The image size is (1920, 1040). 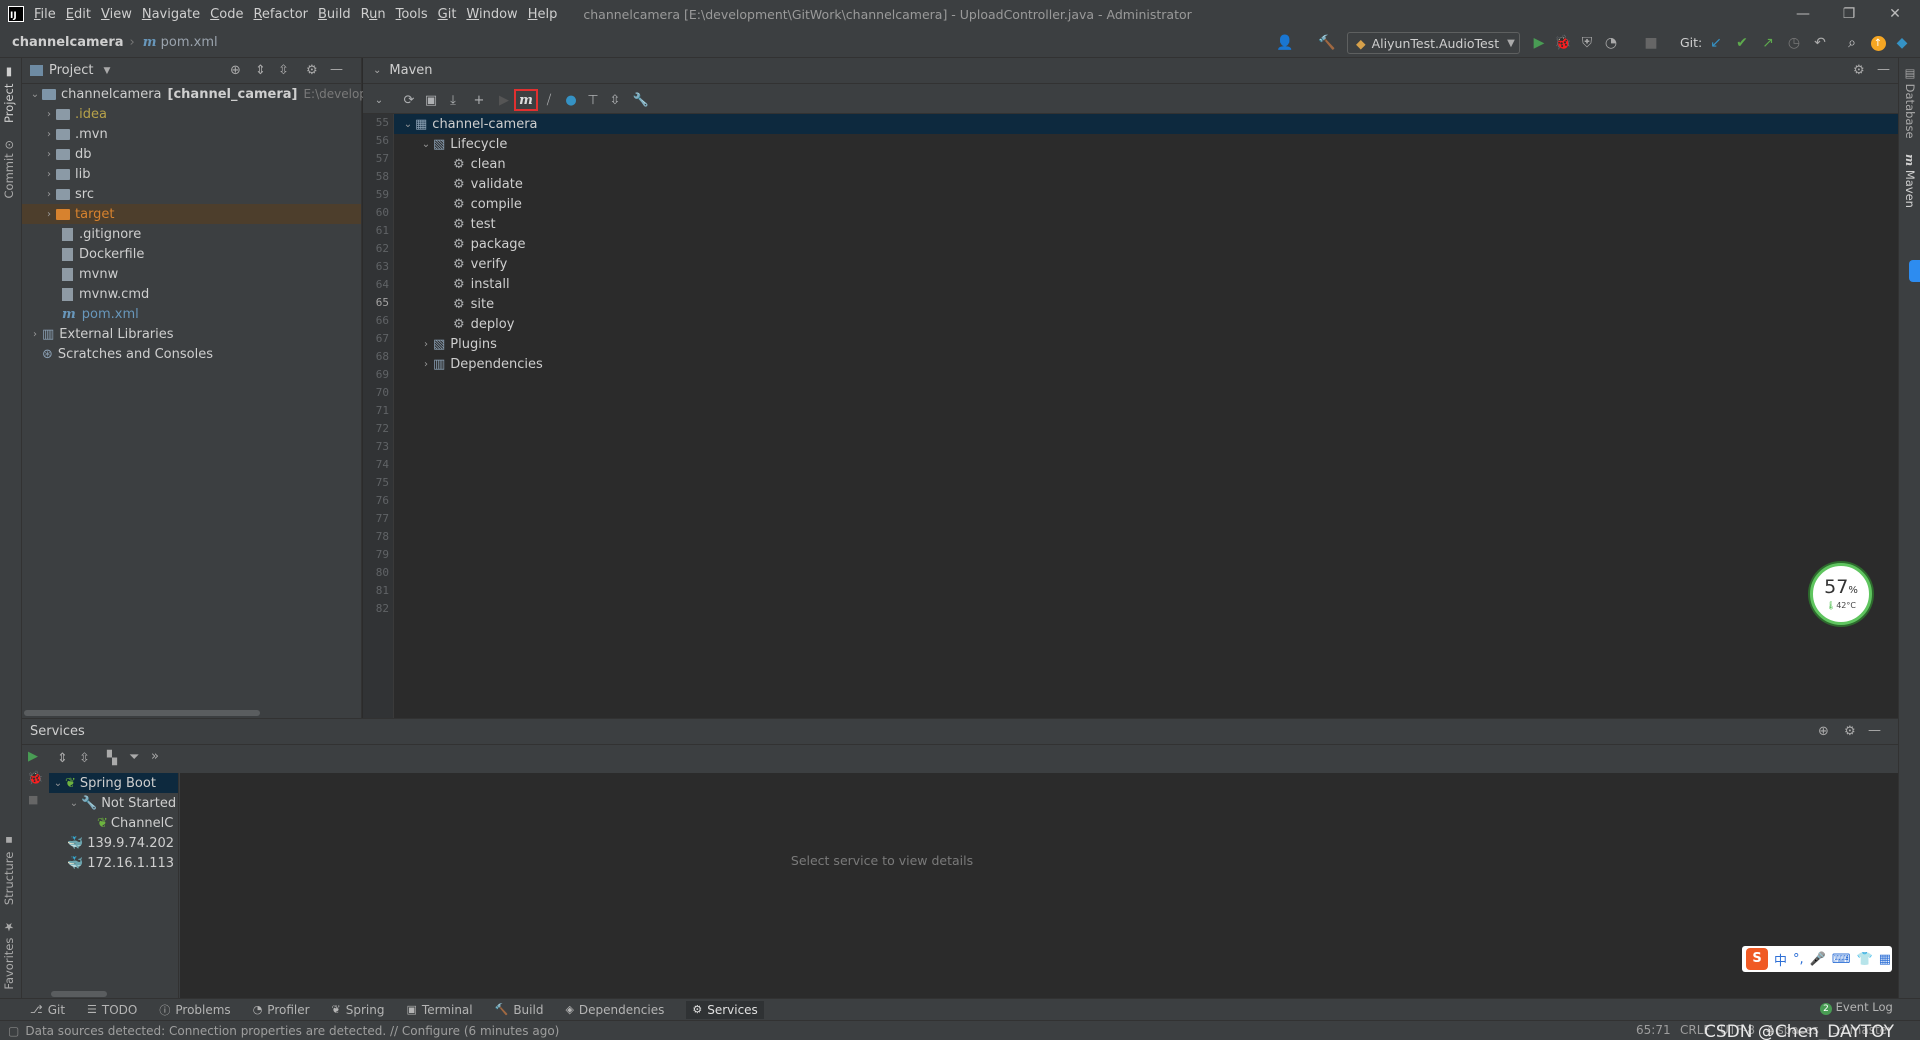 What do you see at coordinates (479, 164) in the screenshot?
I see `lifecycle-goal-clean: ⚙ clean` at bounding box center [479, 164].